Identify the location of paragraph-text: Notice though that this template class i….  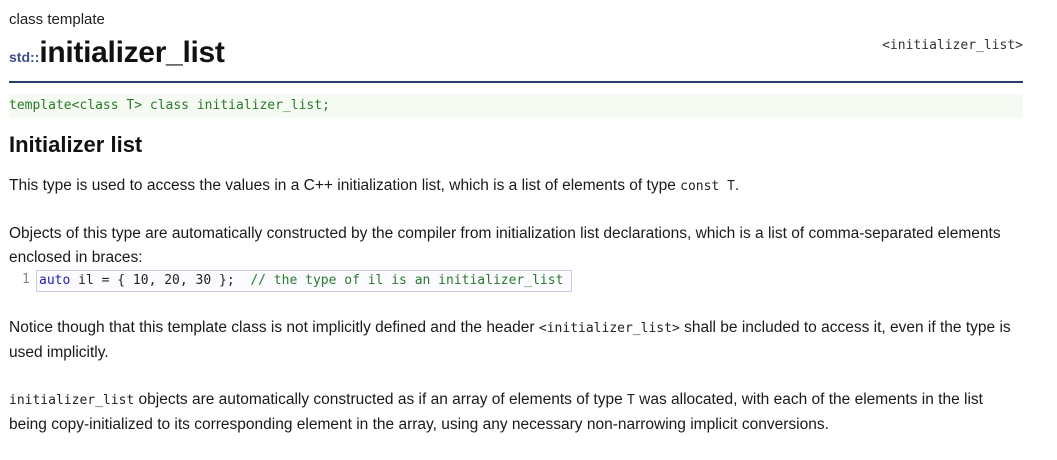
(274, 327).